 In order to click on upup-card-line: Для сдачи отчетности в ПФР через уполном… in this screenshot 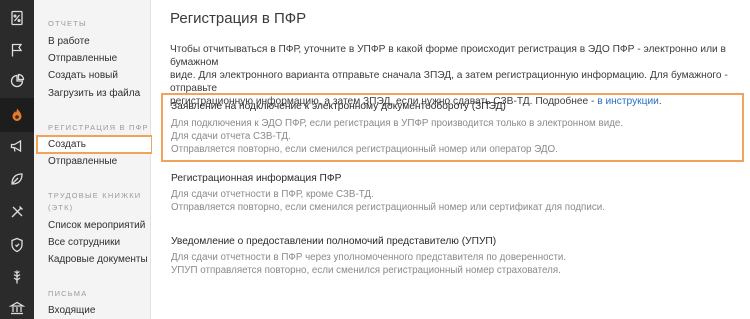, I will do `click(369, 257)`.